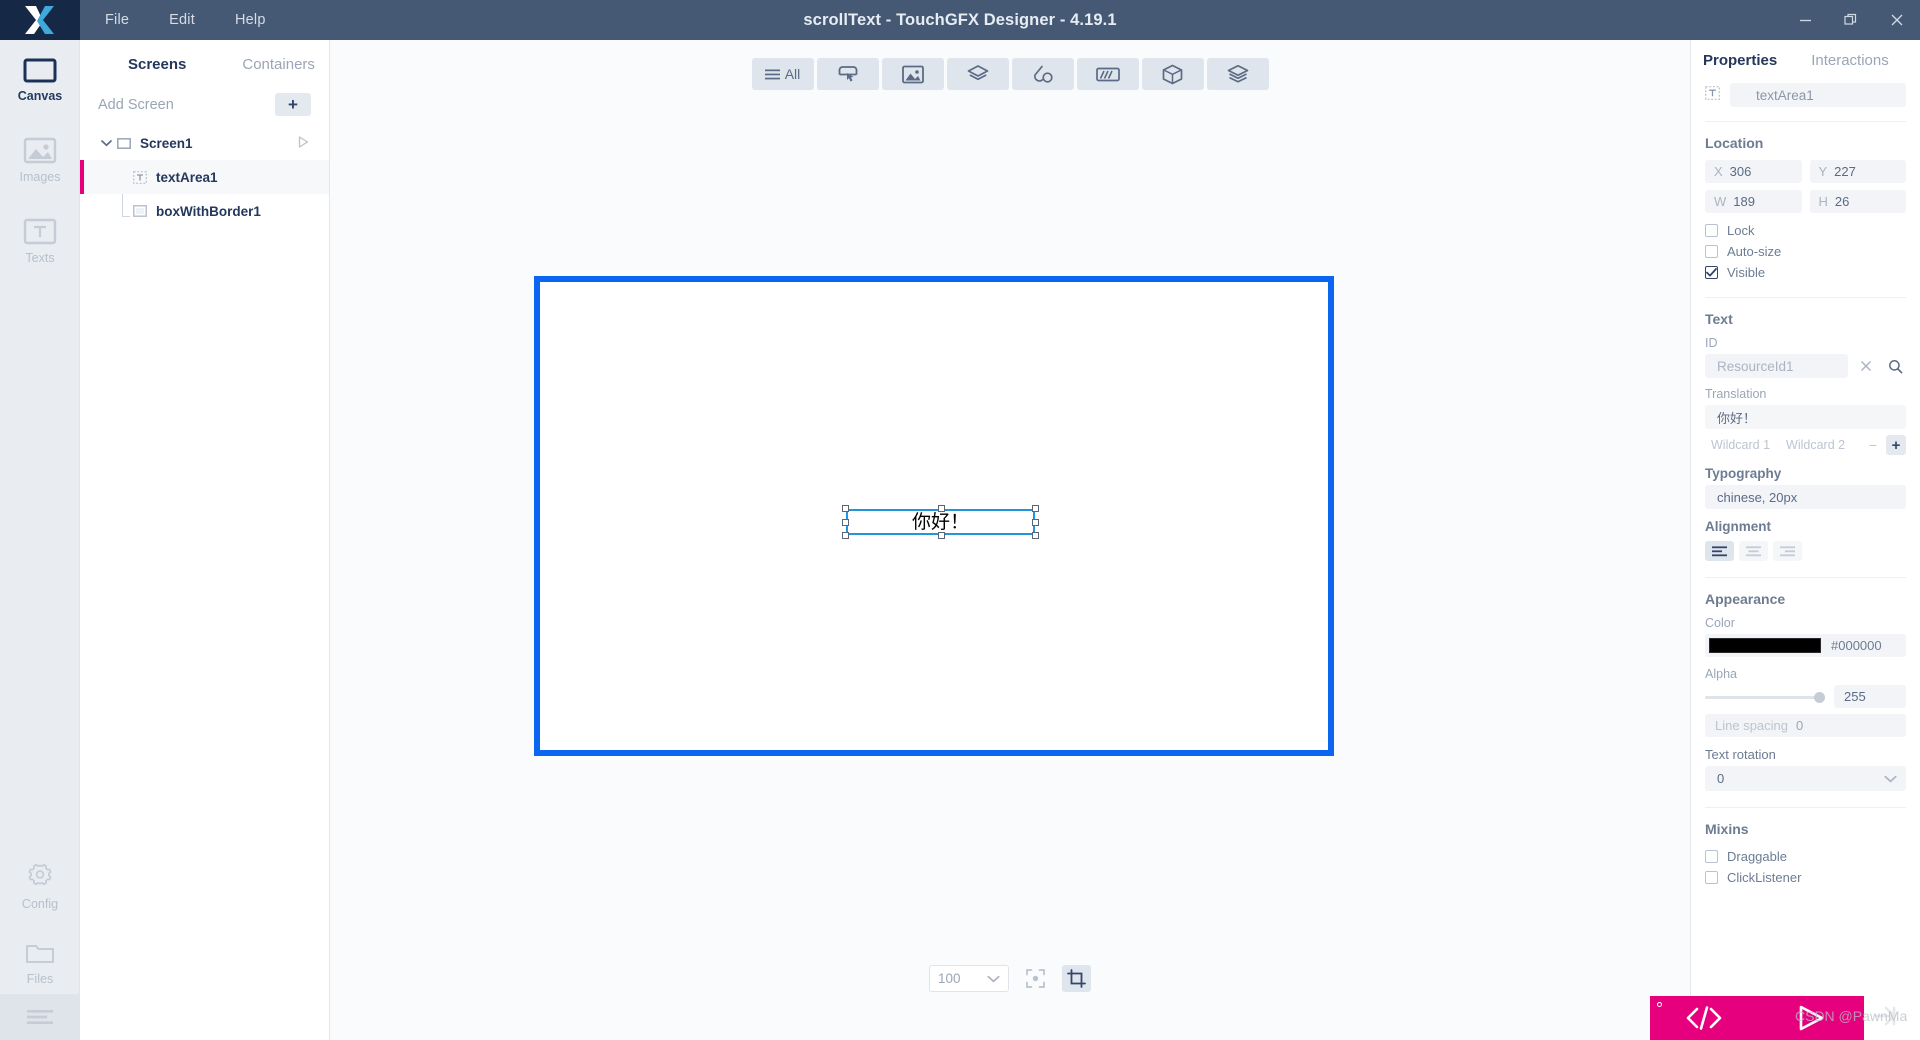  I want to click on resize-handle-se, so click(1035, 535).